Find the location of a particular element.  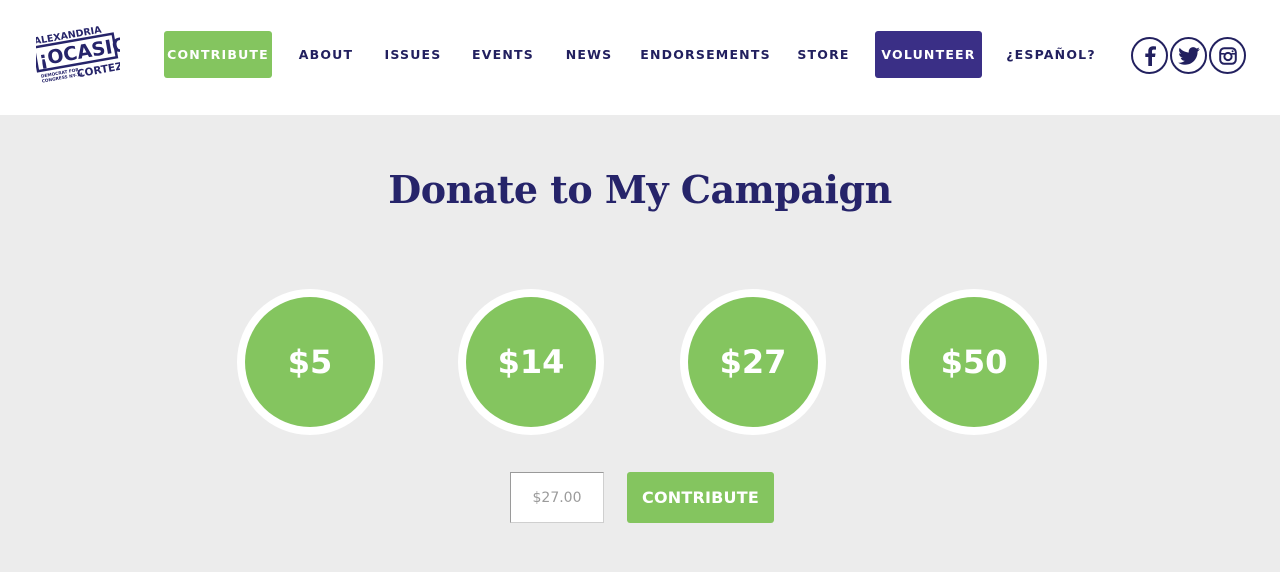

amount-label: $50 is located at coordinates (974, 362).